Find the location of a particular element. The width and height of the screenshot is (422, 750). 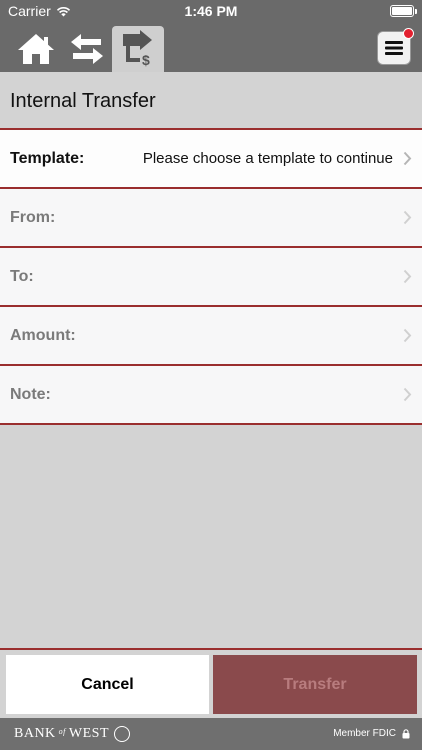

to-row: To: is located at coordinates (211, 277).